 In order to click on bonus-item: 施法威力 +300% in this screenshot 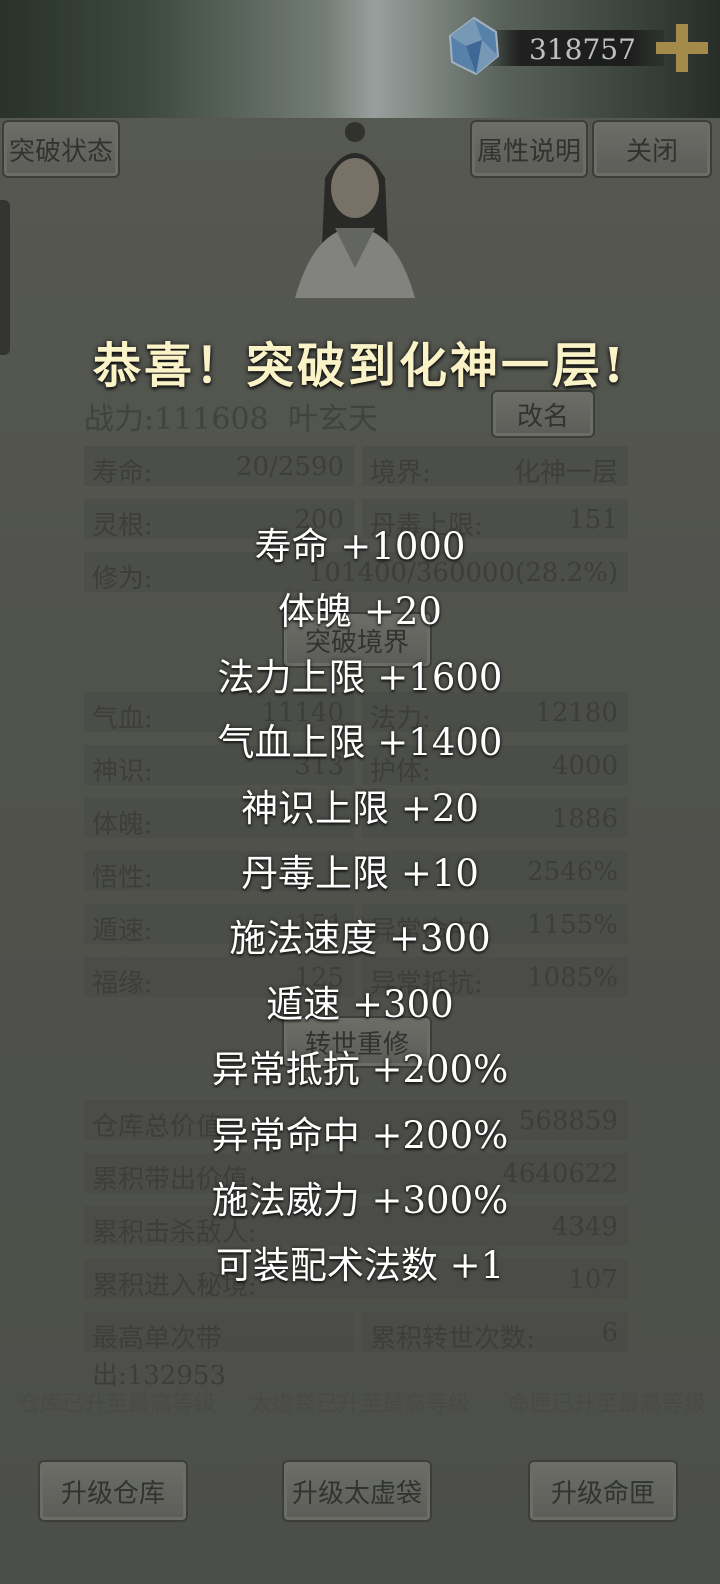, I will do `click(360, 1200)`.